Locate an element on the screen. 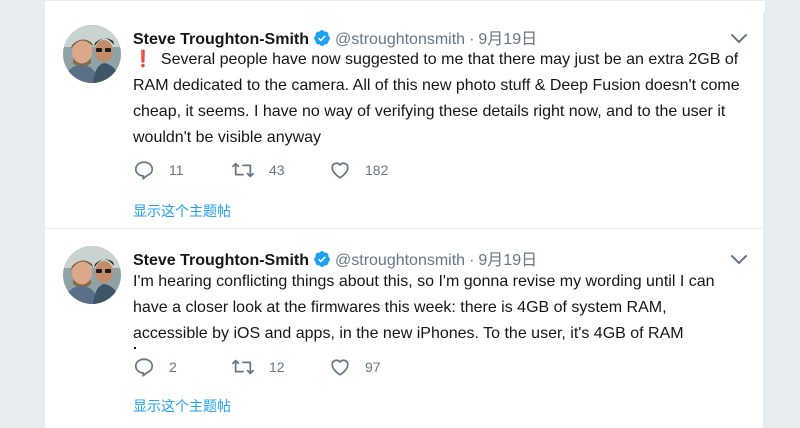  like-count: 97 is located at coordinates (373, 367).